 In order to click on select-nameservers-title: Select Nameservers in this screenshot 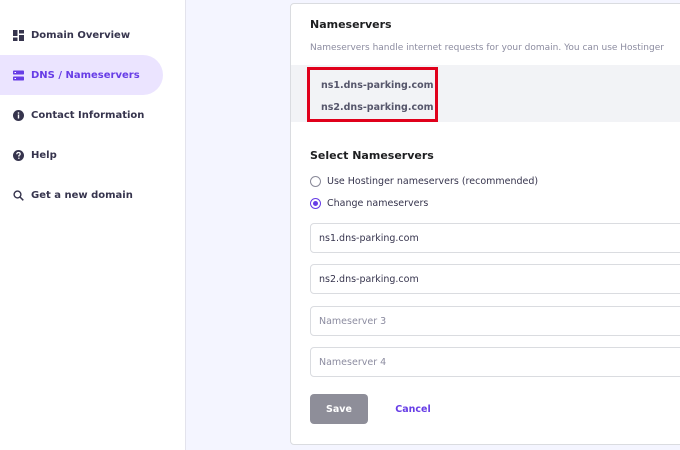, I will do `click(372, 155)`.